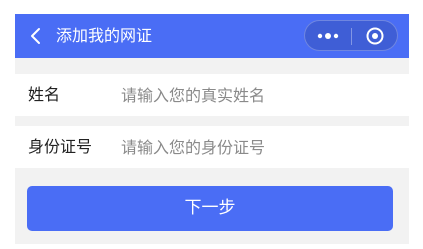 The width and height of the screenshot is (423, 249). What do you see at coordinates (36, 36) in the screenshot?
I see `chevron-left-icon` at bounding box center [36, 36].